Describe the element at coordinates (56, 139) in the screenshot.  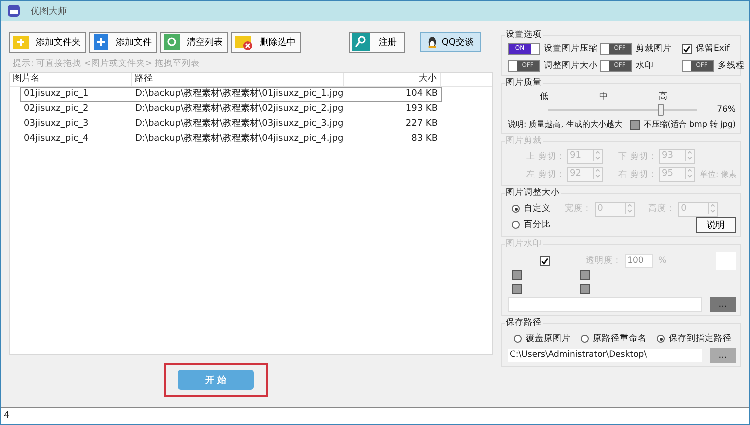
I see `table-cell-text: 04jisuxz_pic_4` at that location.